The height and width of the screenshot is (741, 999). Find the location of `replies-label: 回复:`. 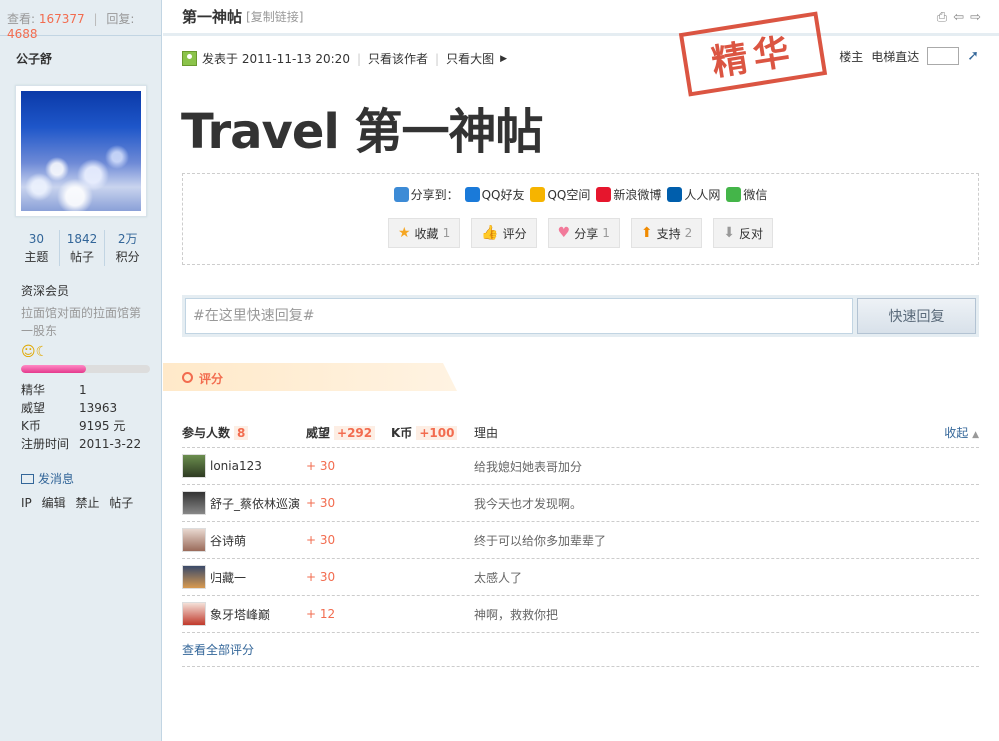

replies-label: 回复: is located at coordinates (120, 19).